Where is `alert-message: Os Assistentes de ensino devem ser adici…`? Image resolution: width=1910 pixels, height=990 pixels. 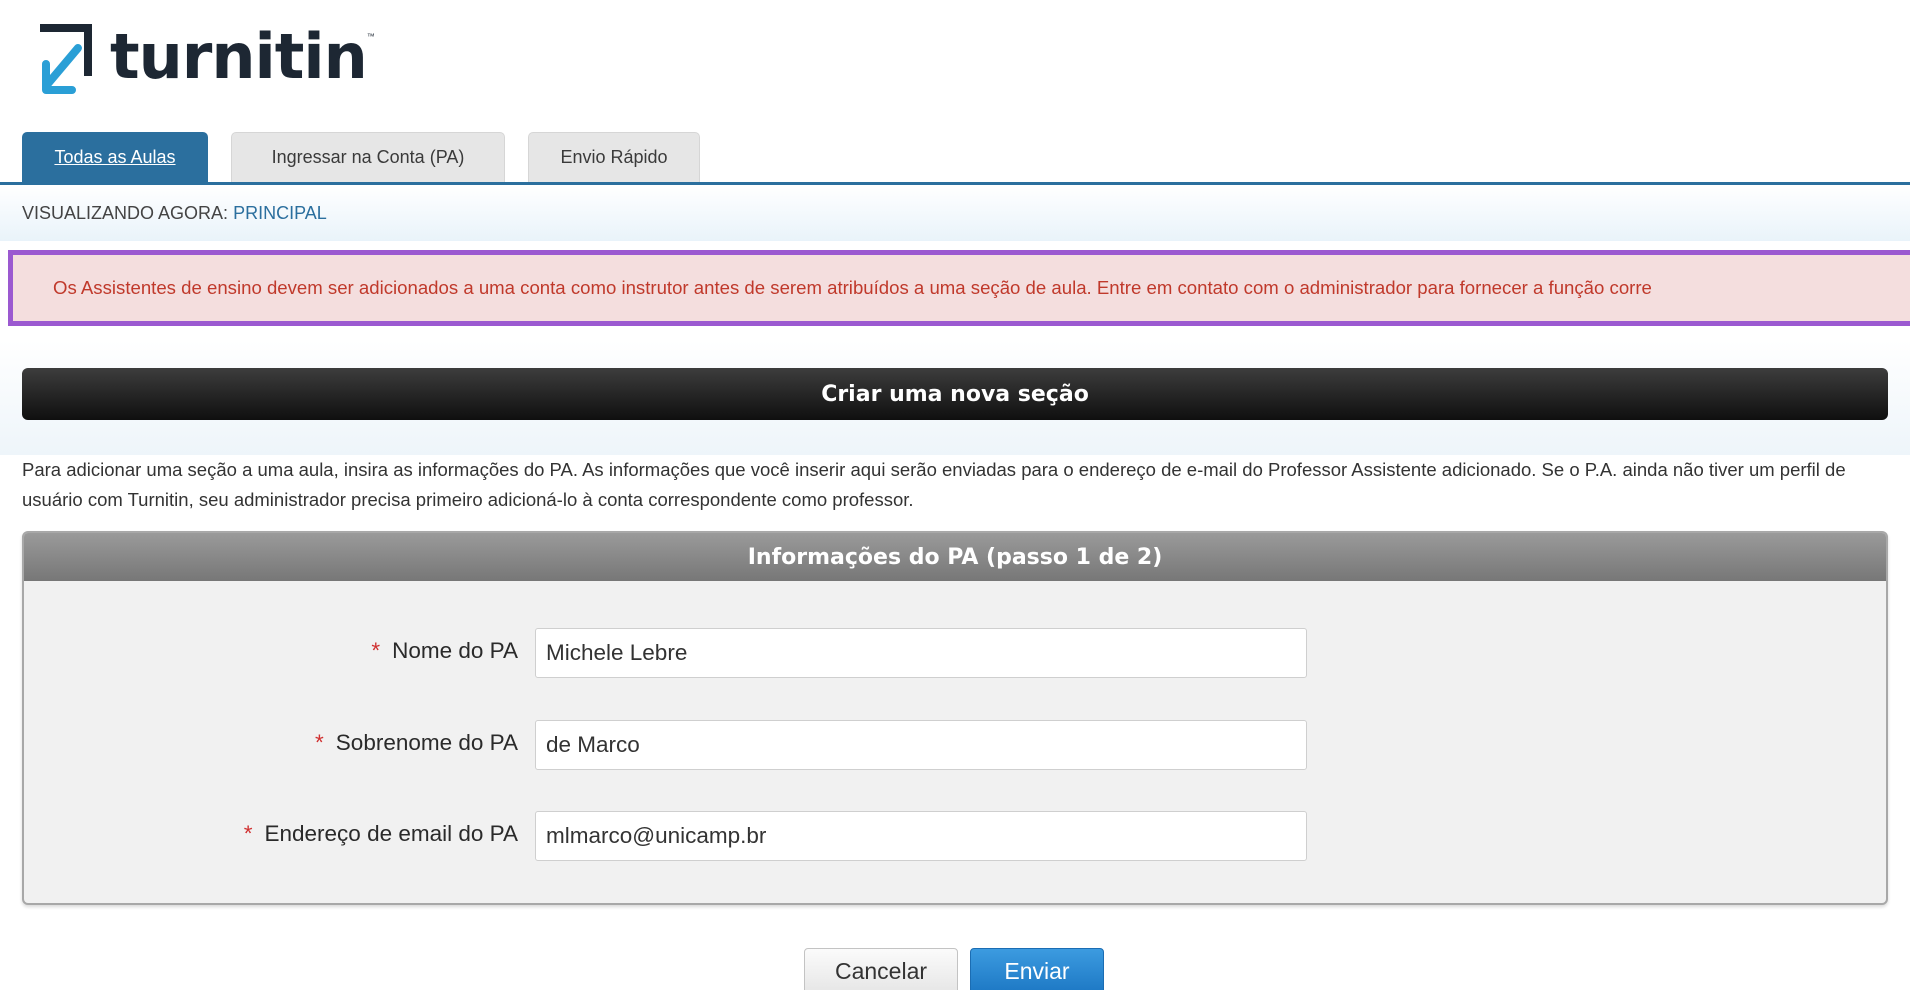
alert-message: Os Assistentes de ensino devem ser adici… is located at coordinates (959, 288).